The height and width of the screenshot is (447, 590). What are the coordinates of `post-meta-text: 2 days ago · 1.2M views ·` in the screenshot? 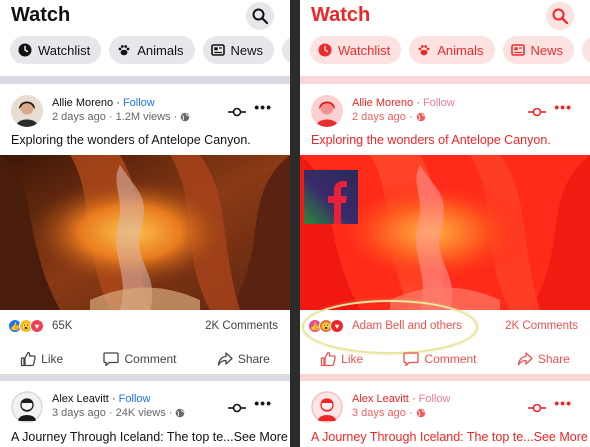 It's located at (115, 117).